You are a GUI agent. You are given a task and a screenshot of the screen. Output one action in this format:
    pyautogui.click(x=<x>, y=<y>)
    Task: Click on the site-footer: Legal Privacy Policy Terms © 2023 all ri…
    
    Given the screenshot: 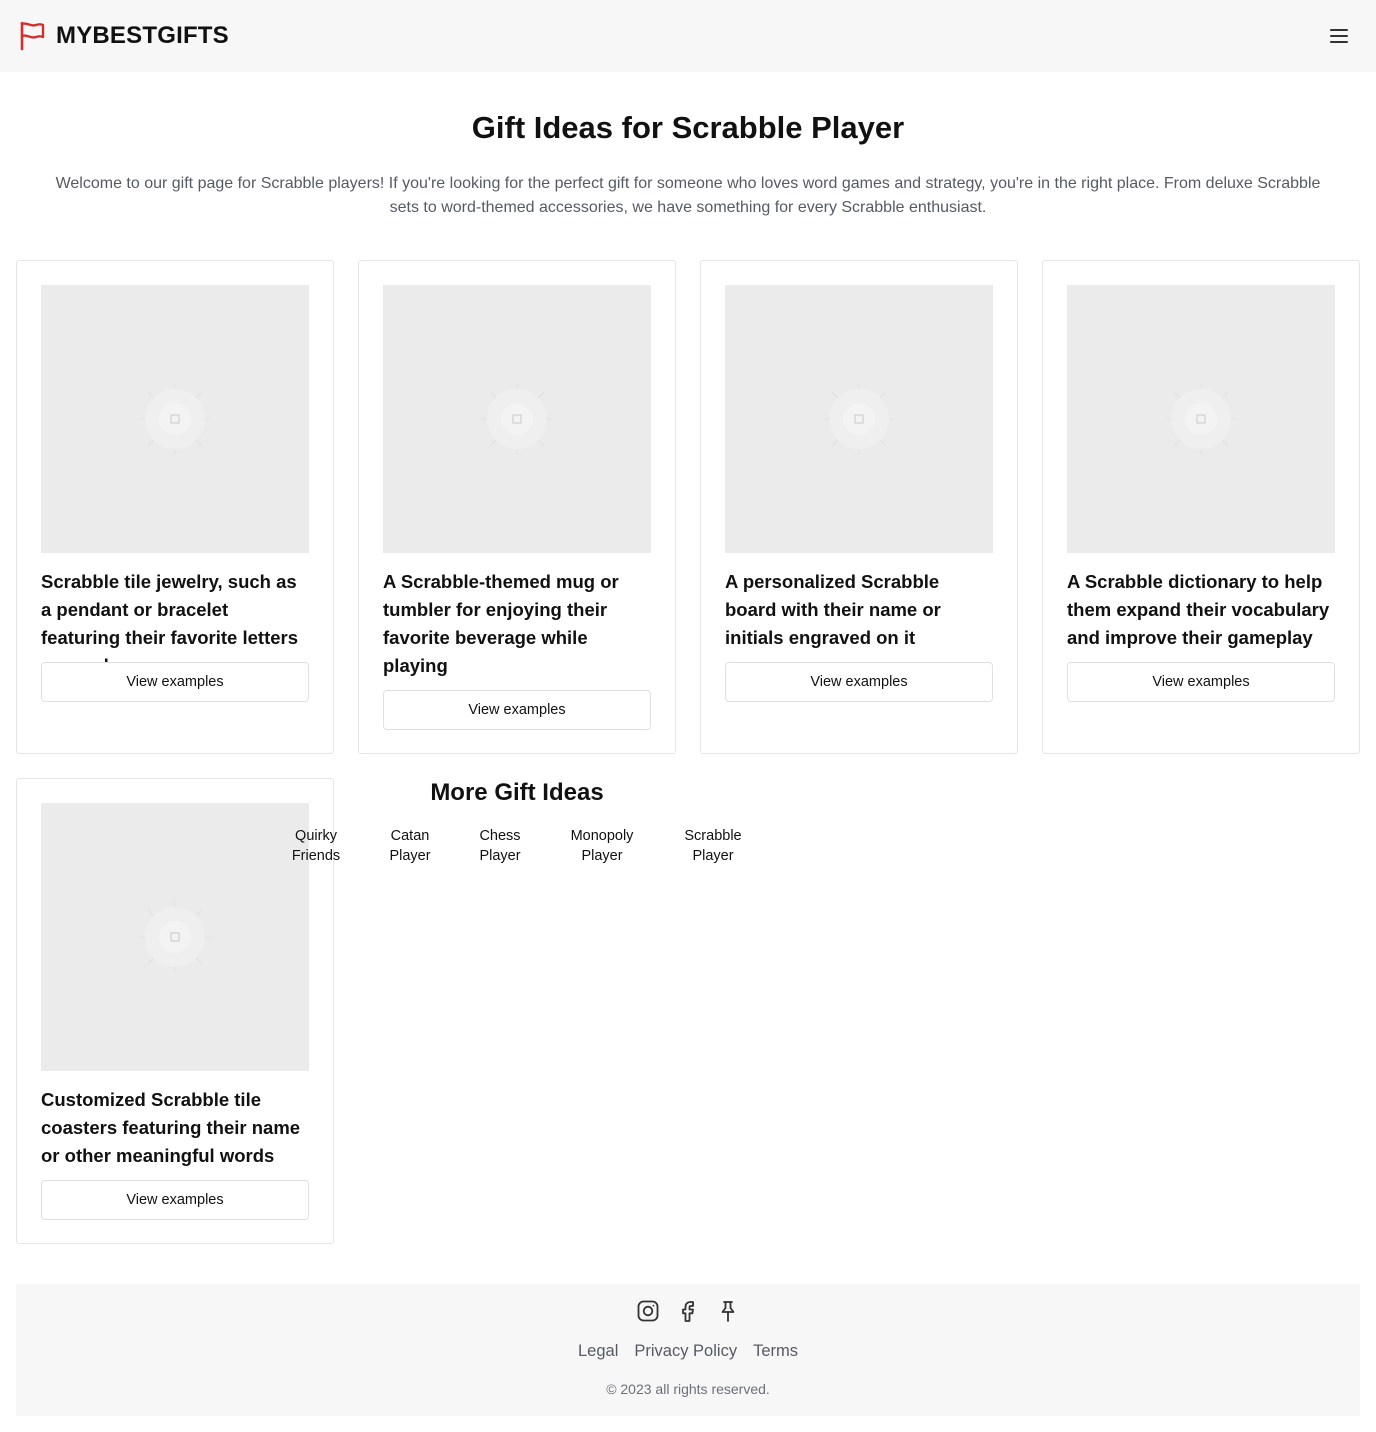 What is the action you would take?
    pyautogui.click(x=688, y=1350)
    